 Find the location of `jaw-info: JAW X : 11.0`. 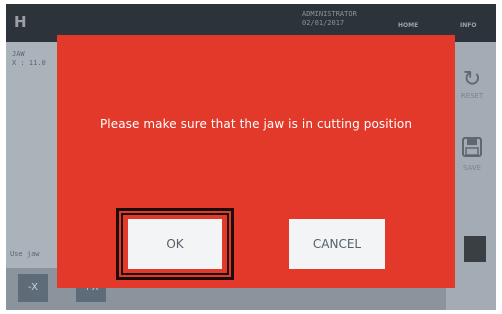

jaw-info: JAW X : 11.0 is located at coordinates (29, 59).